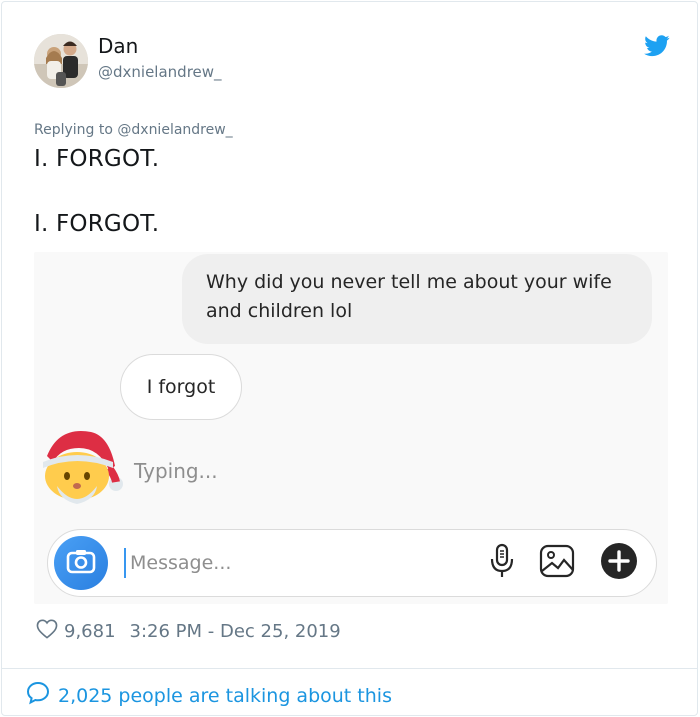 This screenshot has width=700, height=717. Describe the element at coordinates (657, 46) in the screenshot. I see `twitter-bird-icon` at that location.